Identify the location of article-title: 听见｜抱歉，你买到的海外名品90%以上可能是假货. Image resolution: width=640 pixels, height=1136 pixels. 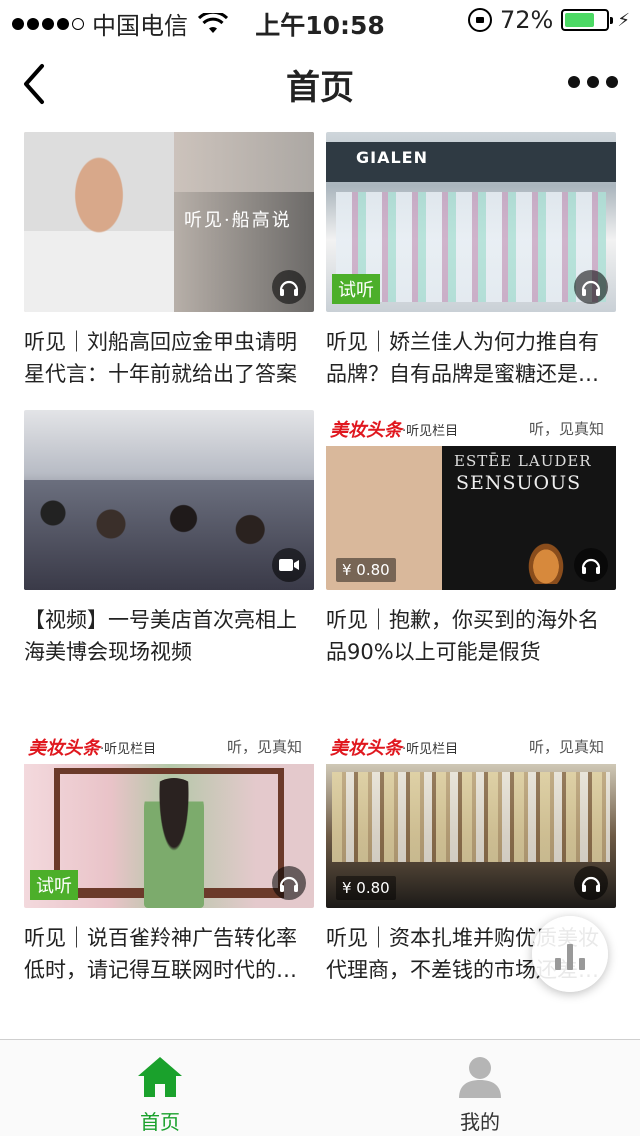
(462, 636).